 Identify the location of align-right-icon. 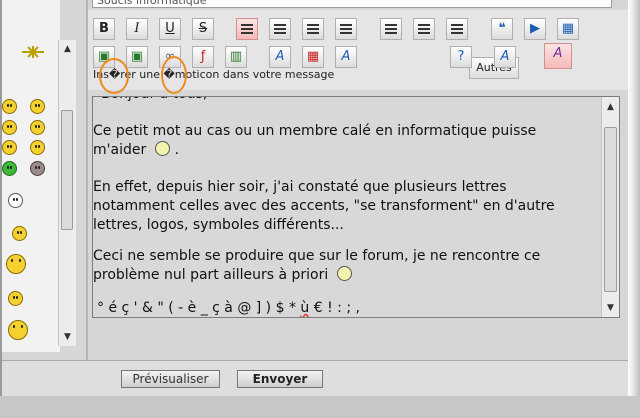
(313, 29).